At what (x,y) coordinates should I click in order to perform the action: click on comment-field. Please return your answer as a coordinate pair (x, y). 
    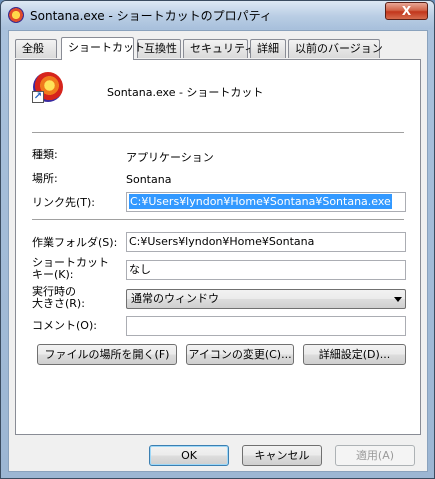
    Looking at the image, I should click on (266, 326).